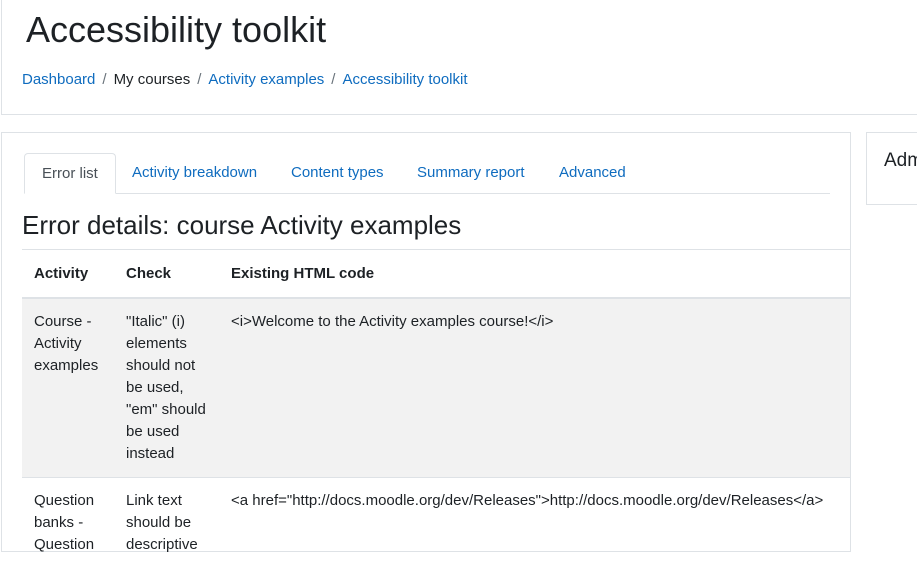 The width and height of the screenshot is (917, 568). I want to click on tab-advanced: Advanced, so click(592, 173).